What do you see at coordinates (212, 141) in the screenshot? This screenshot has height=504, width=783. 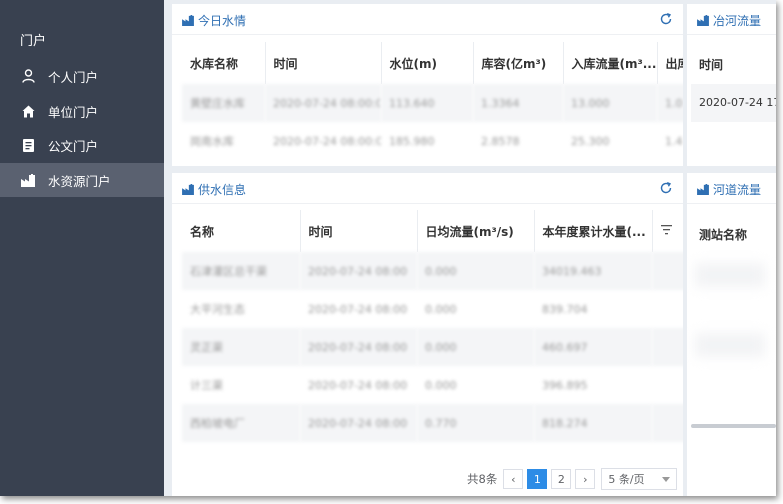 I see `table-cell: 岗南水库` at bounding box center [212, 141].